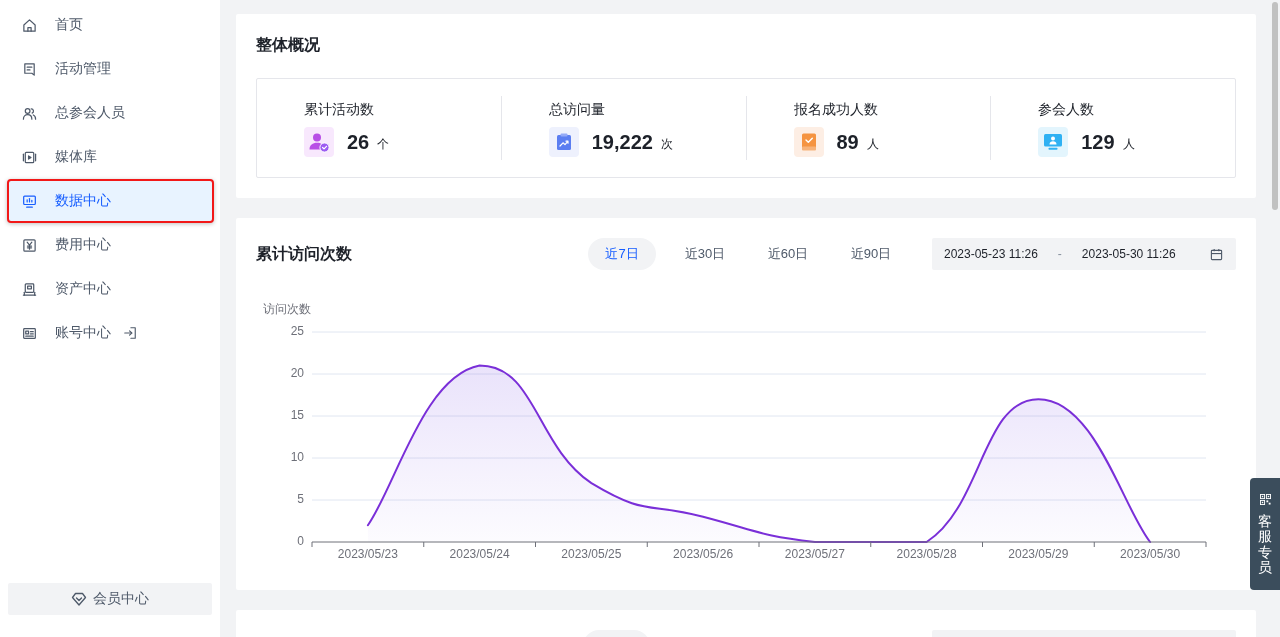  What do you see at coordinates (300, 541) in the screenshot?
I see `y-tick-label: 0` at bounding box center [300, 541].